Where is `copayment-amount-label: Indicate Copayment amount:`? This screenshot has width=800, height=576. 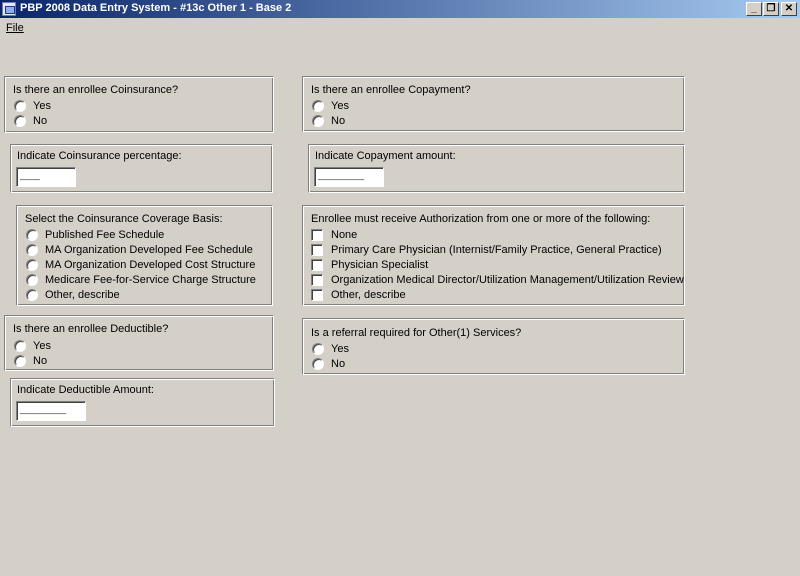
copayment-amount-label: Indicate Copayment amount: is located at coordinates (385, 156).